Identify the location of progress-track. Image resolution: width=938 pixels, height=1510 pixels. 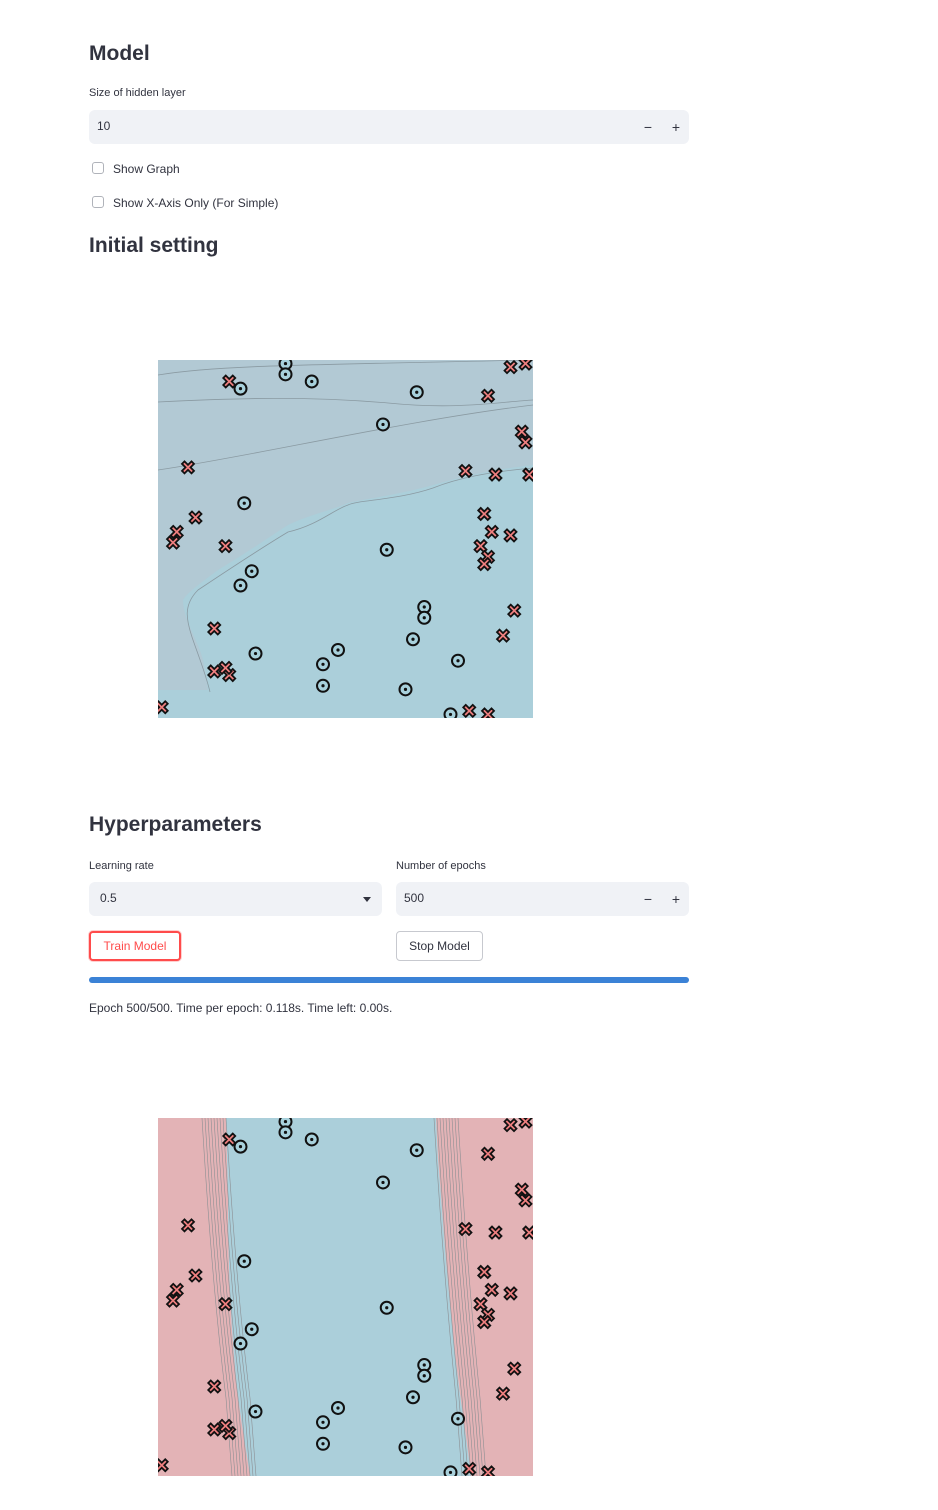
(389, 980).